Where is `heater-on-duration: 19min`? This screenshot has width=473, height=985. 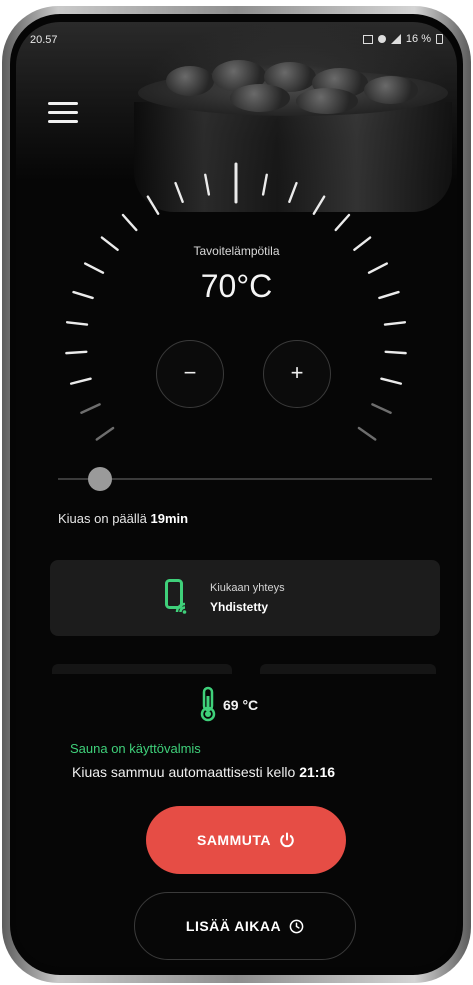 heater-on-duration: 19min is located at coordinates (169, 518).